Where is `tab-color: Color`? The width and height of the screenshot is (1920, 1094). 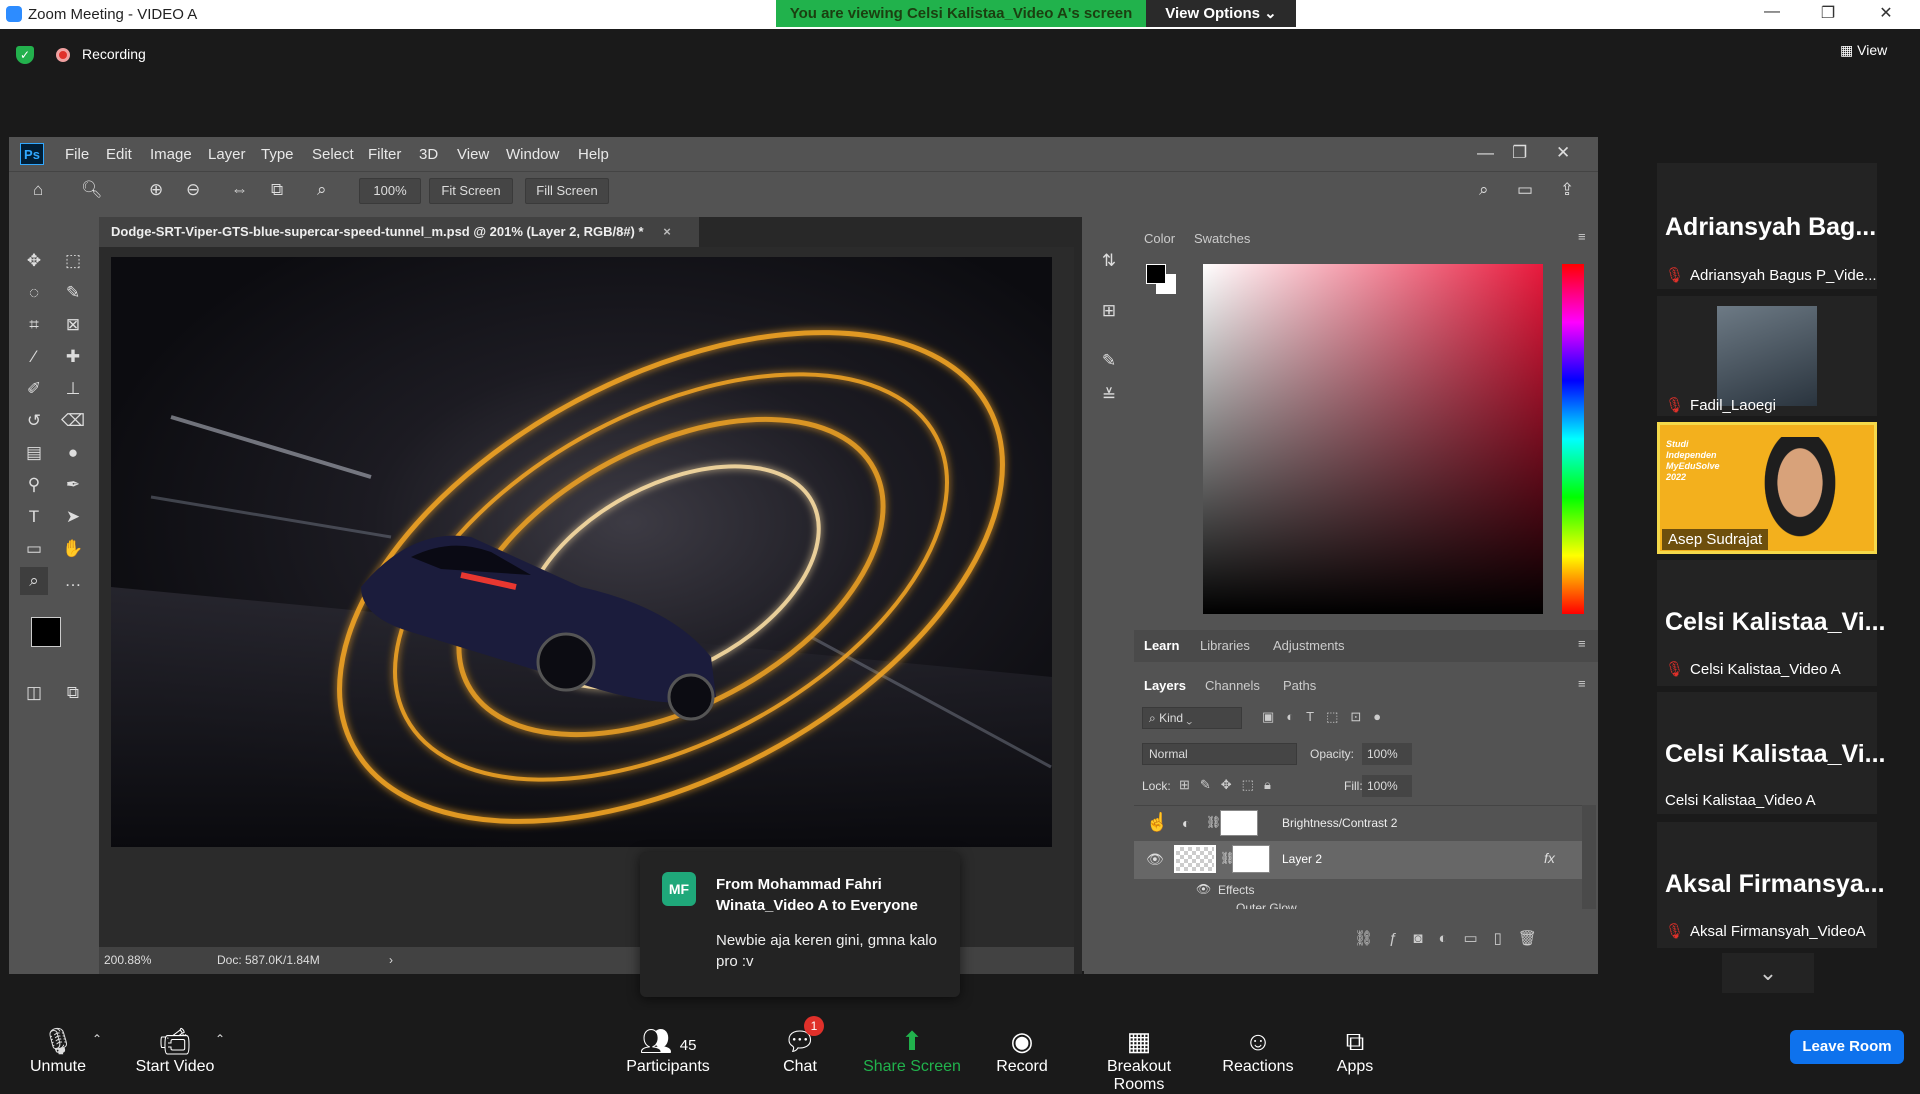
tab-color: Color is located at coordinates (1159, 238).